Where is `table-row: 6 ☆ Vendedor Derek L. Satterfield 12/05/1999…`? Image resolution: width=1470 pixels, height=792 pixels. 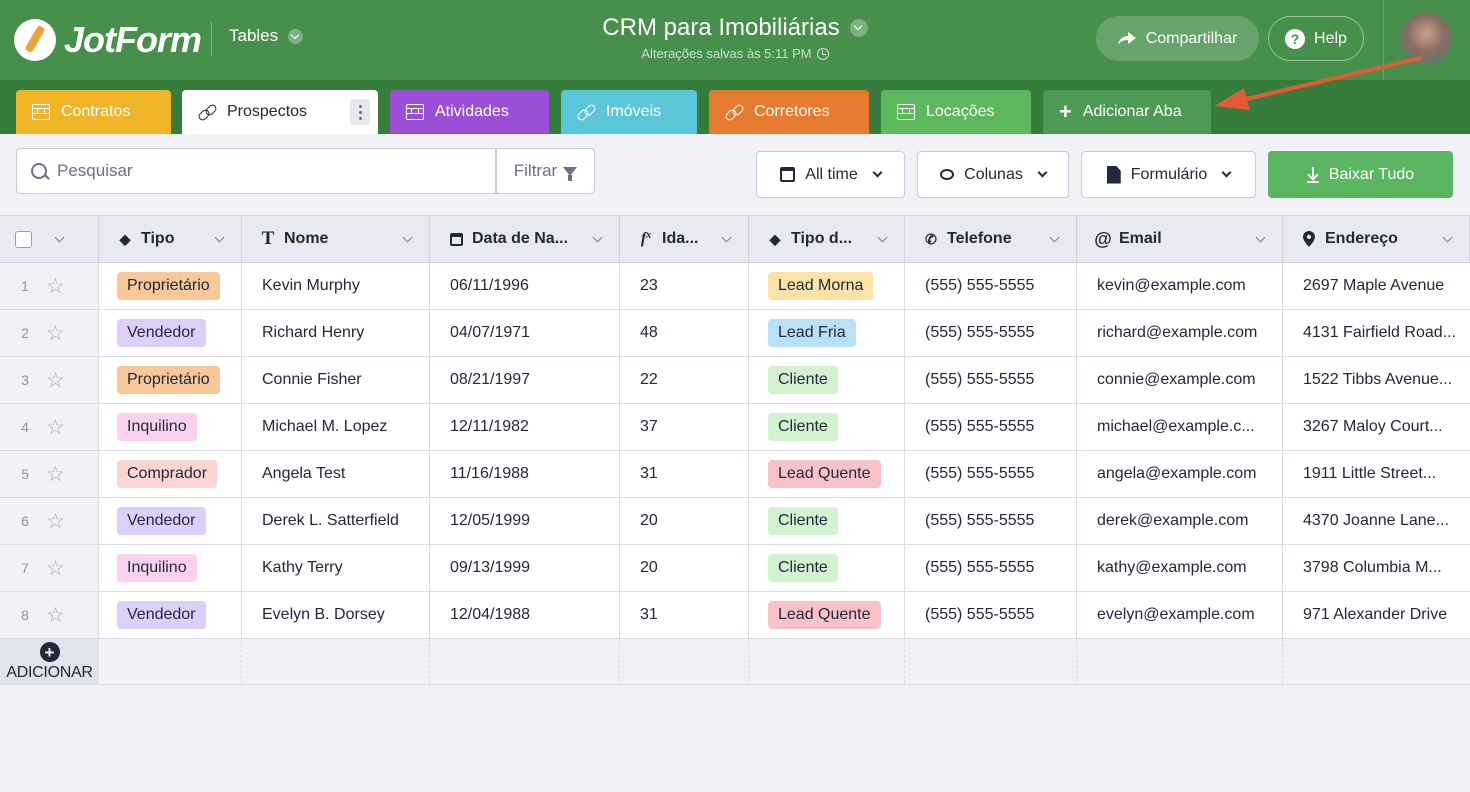 table-row: 6 ☆ Vendedor Derek L. Satterfield 12/05/1999… is located at coordinates (735, 521).